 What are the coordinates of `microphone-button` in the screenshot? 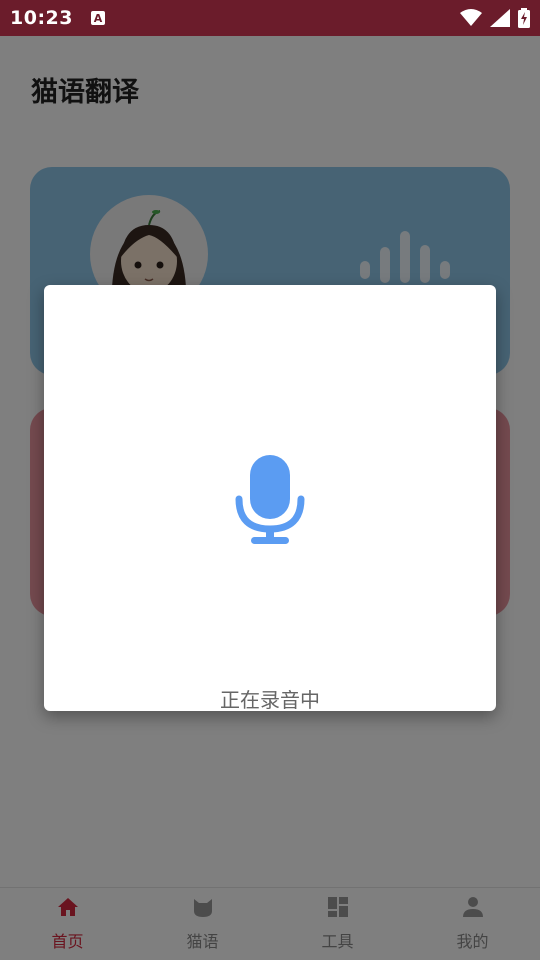 It's located at (270, 499).